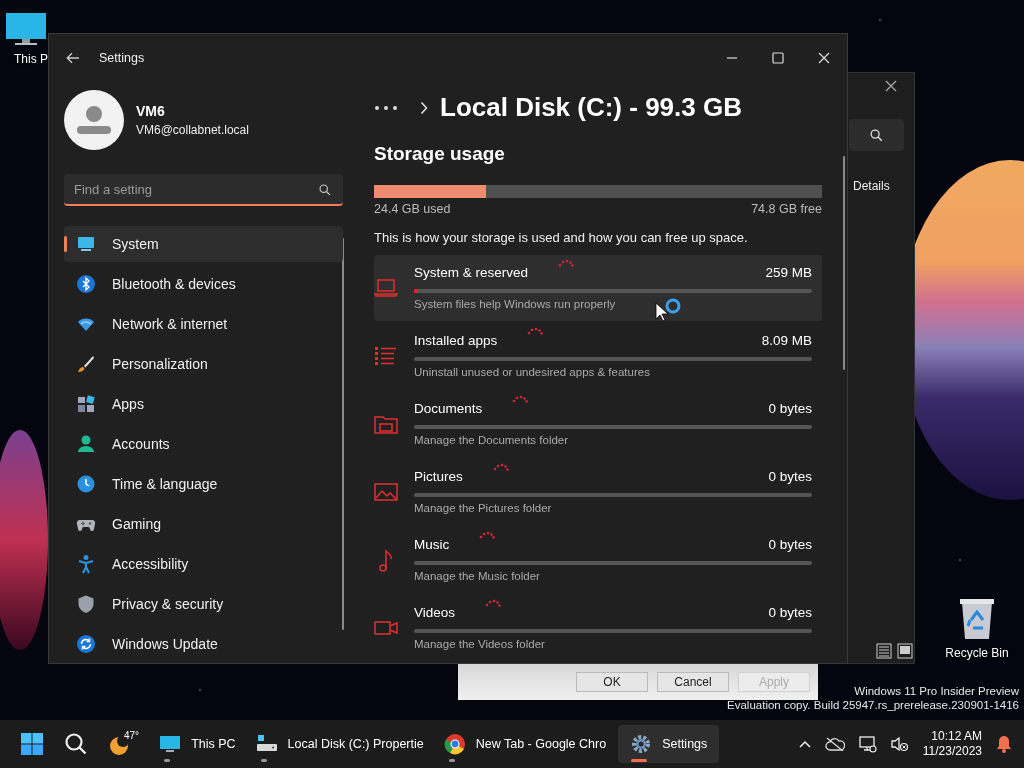 The height and width of the screenshot is (768, 1024). Describe the element at coordinates (31, 59) in the screenshot. I see `icon-label: This P` at that location.